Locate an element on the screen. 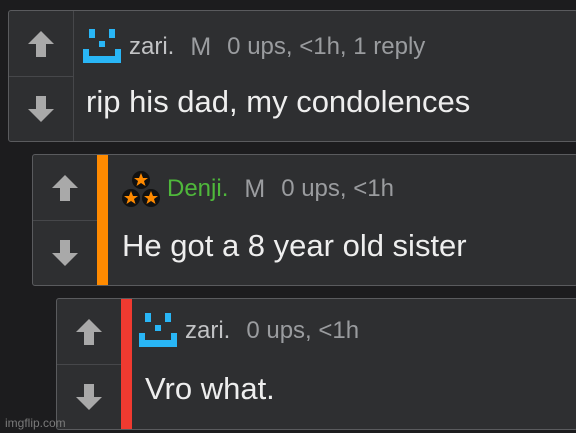 This screenshot has width=576, height=433. comment-header: zari. M 0 ups, <1h, 1 reply is located at coordinates (254, 47).